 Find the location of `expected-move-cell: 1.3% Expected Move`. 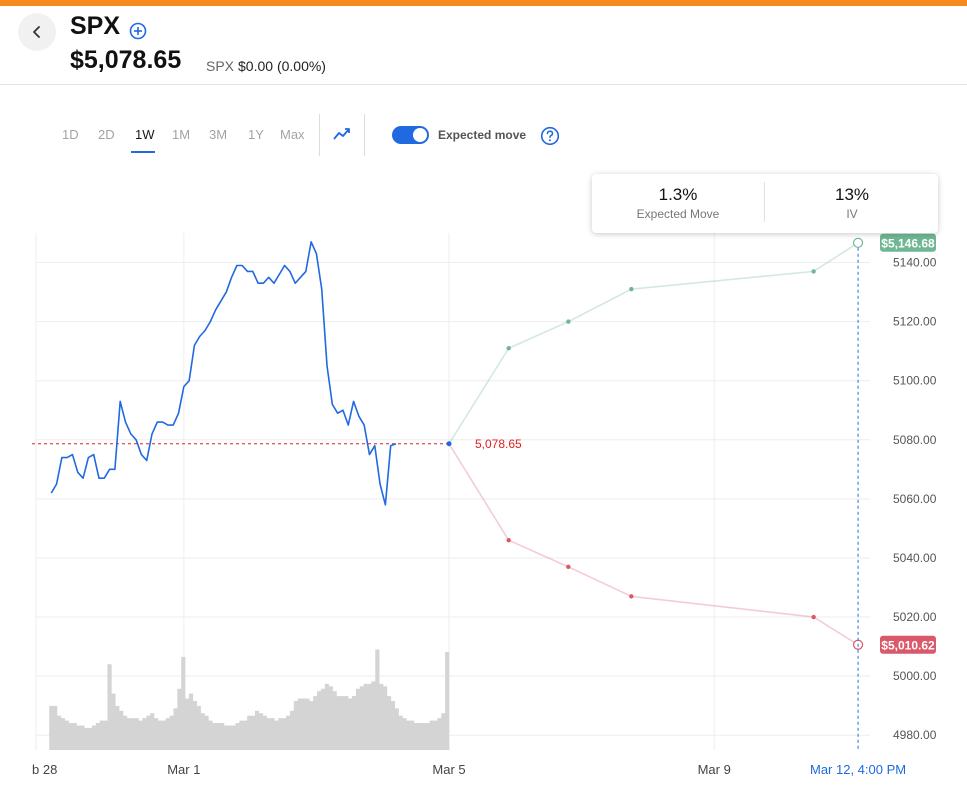

expected-move-cell: 1.3% Expected Move is located at coordinates (678, 203).